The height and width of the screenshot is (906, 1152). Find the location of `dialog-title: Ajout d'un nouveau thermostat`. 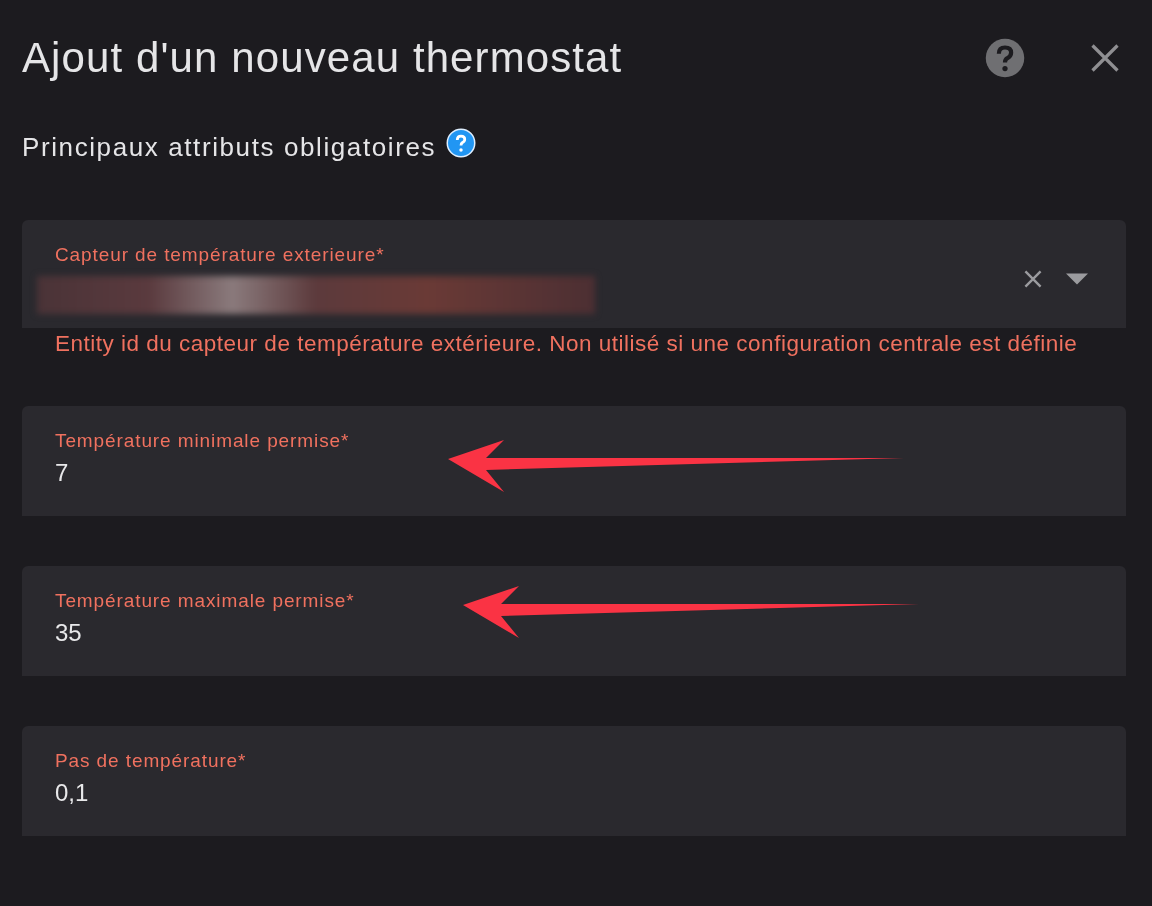

dialog-title: Ajout d'un nouveau thermostat is located at coordinates (323, 57).